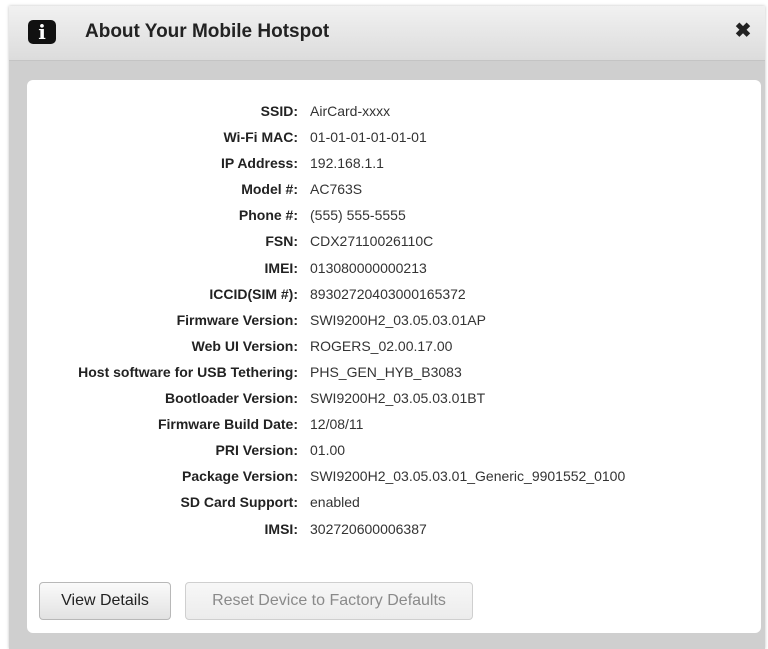 Image resolution: width=768 pixels, height=649 pixels. What do you see at coordinates (372, 241) in the screenshot?
I see `info-value: CDX27110026110C` at bounding box center [372, 241].